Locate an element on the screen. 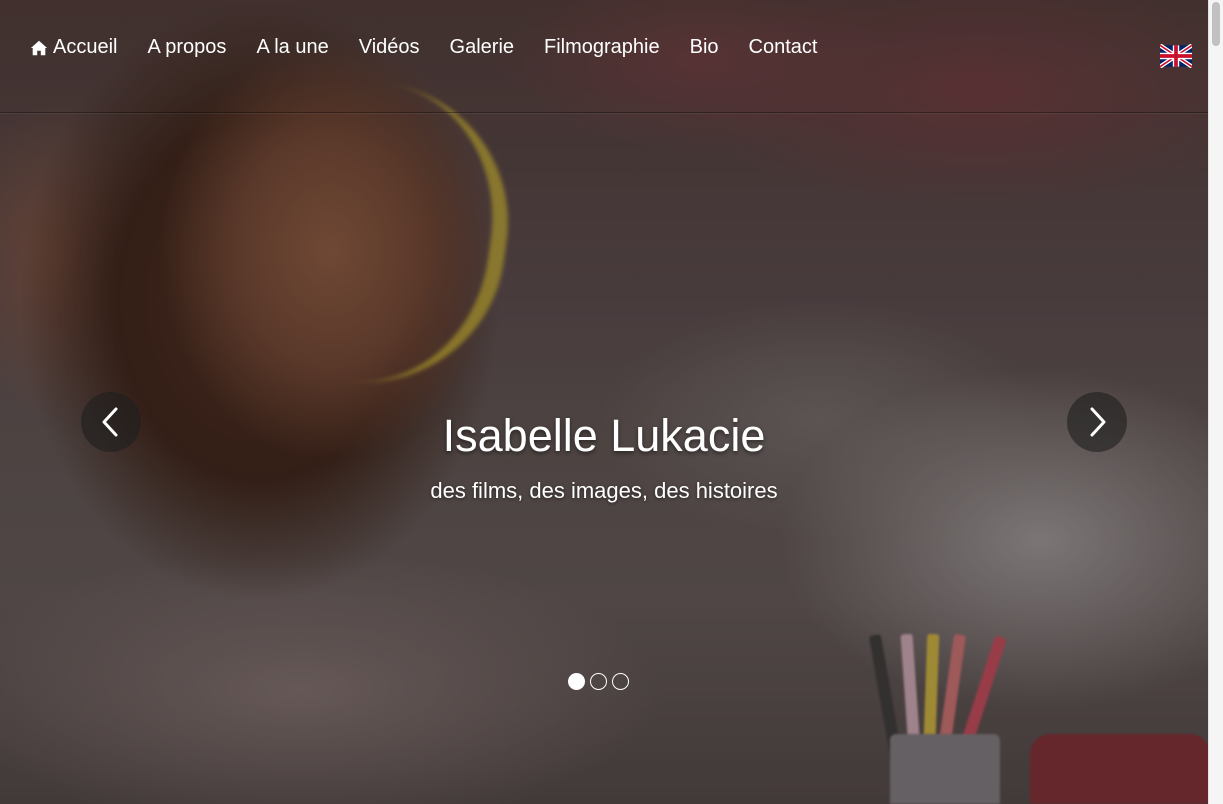 The width and height of the screenshot is (1223, 804). nav-item-galerie: Galerie is located at coordinates (482, 47).